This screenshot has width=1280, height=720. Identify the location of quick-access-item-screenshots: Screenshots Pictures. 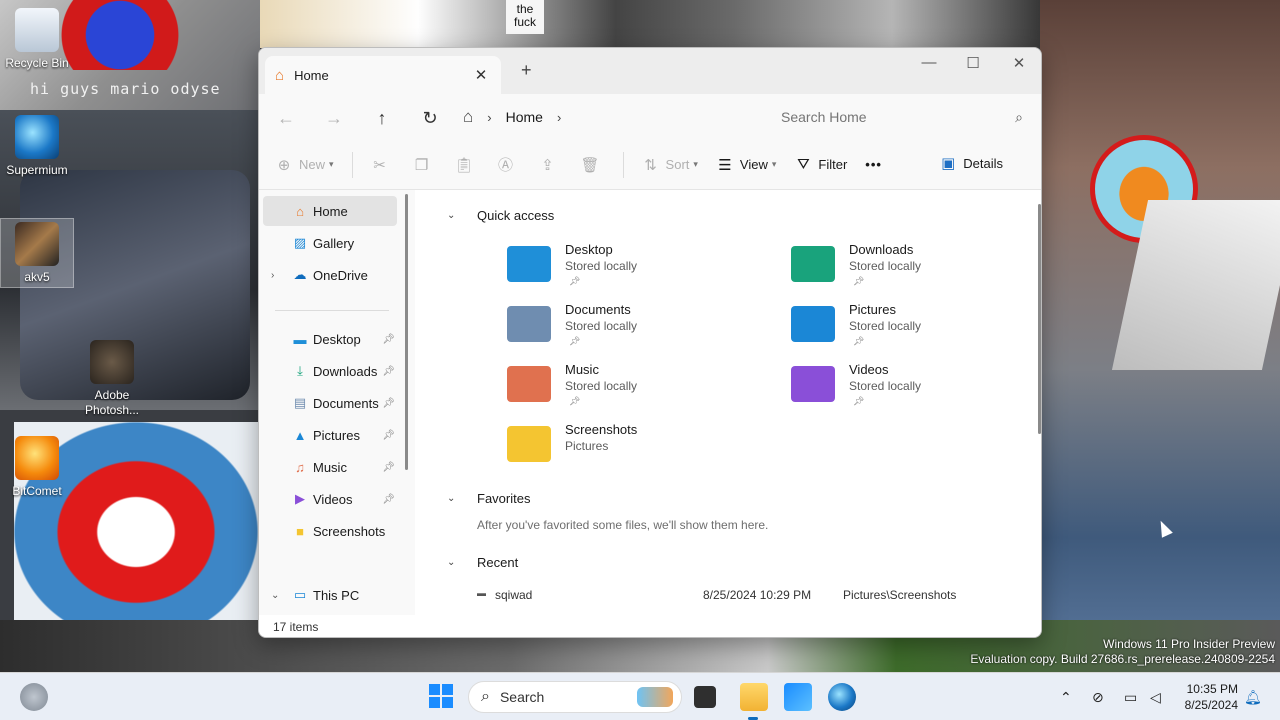
(622, 450).